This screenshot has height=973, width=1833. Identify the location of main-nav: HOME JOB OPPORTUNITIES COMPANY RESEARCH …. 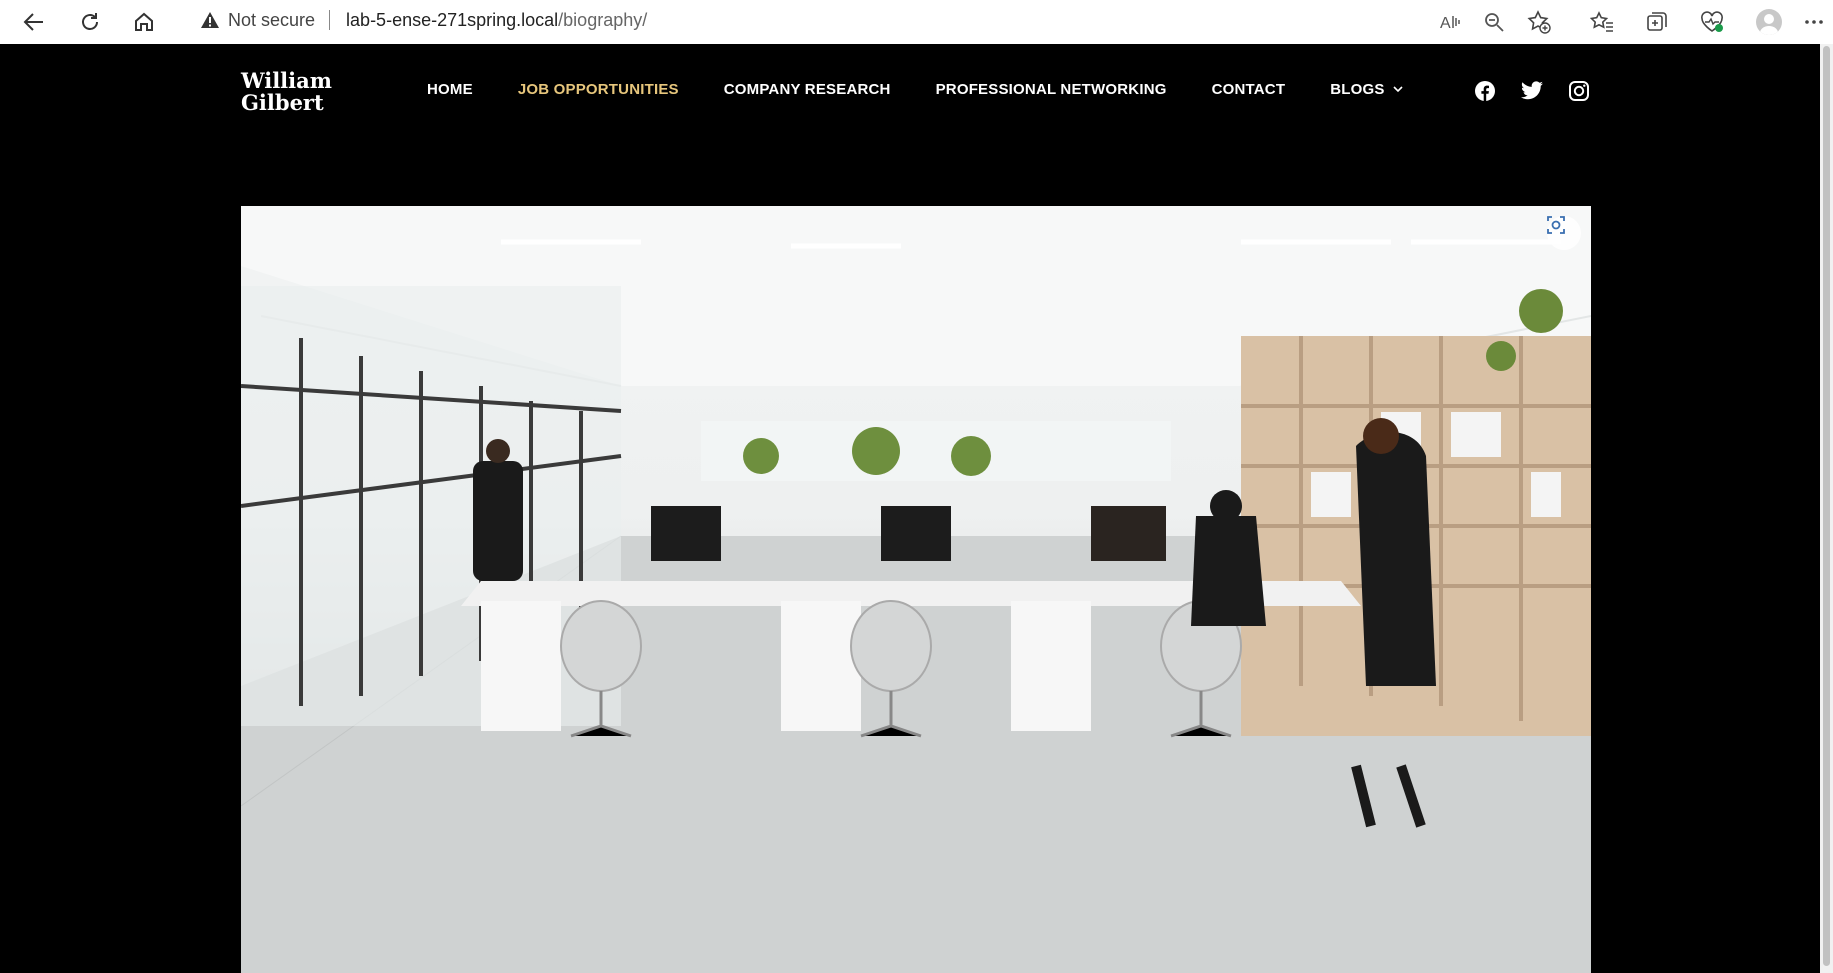
(937, 89).